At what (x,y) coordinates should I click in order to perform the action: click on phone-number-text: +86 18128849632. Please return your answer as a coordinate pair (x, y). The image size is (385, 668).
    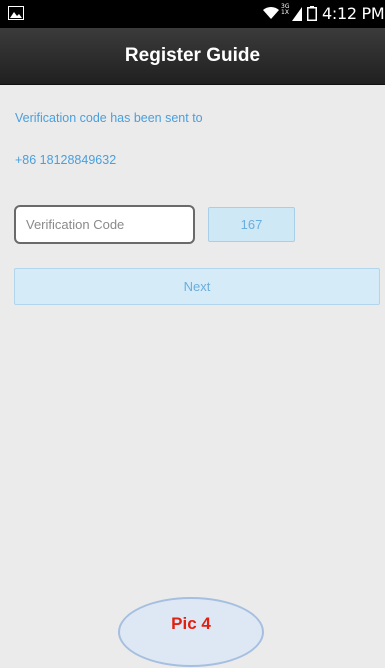
    Looking at the image, I should click on (66, 160).